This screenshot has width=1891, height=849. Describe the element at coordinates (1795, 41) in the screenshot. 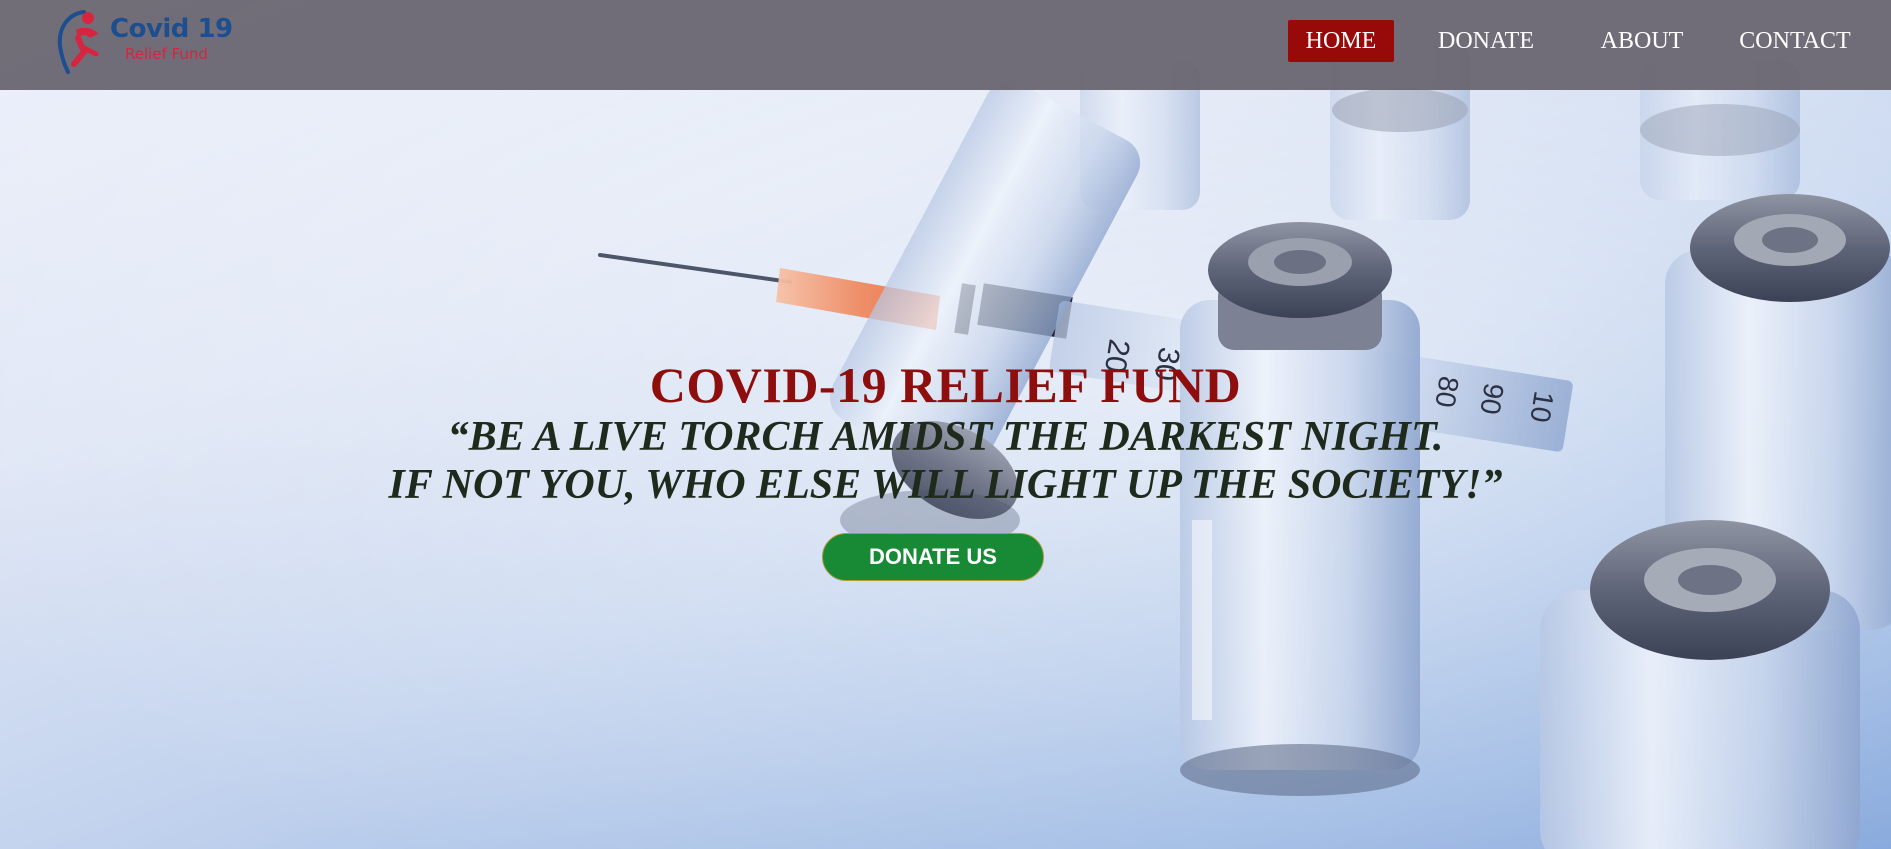

I see `nav-contact: CONTACT` at that location.